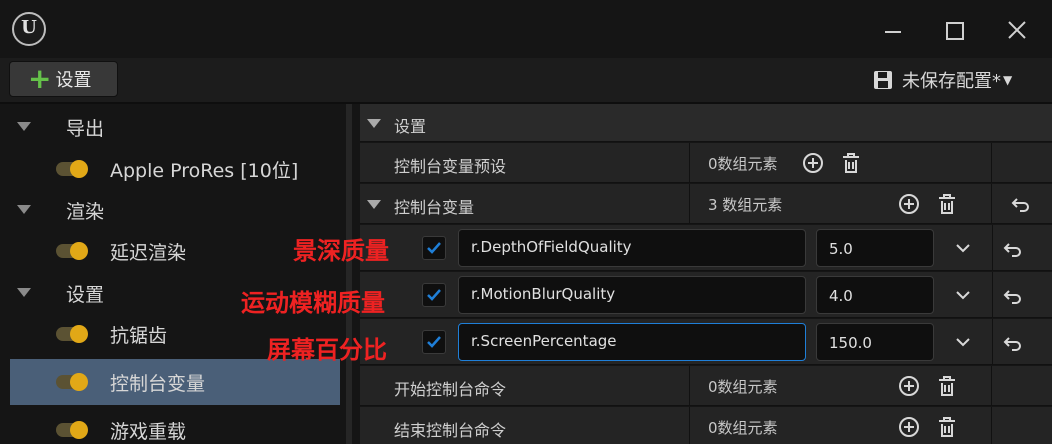 Image resolution: width=1052 pixels, height=444 pixels. Describe the element at coordinates (450, 389) in the screenshot. I see `property-label: 开始控制台命令` at that location.